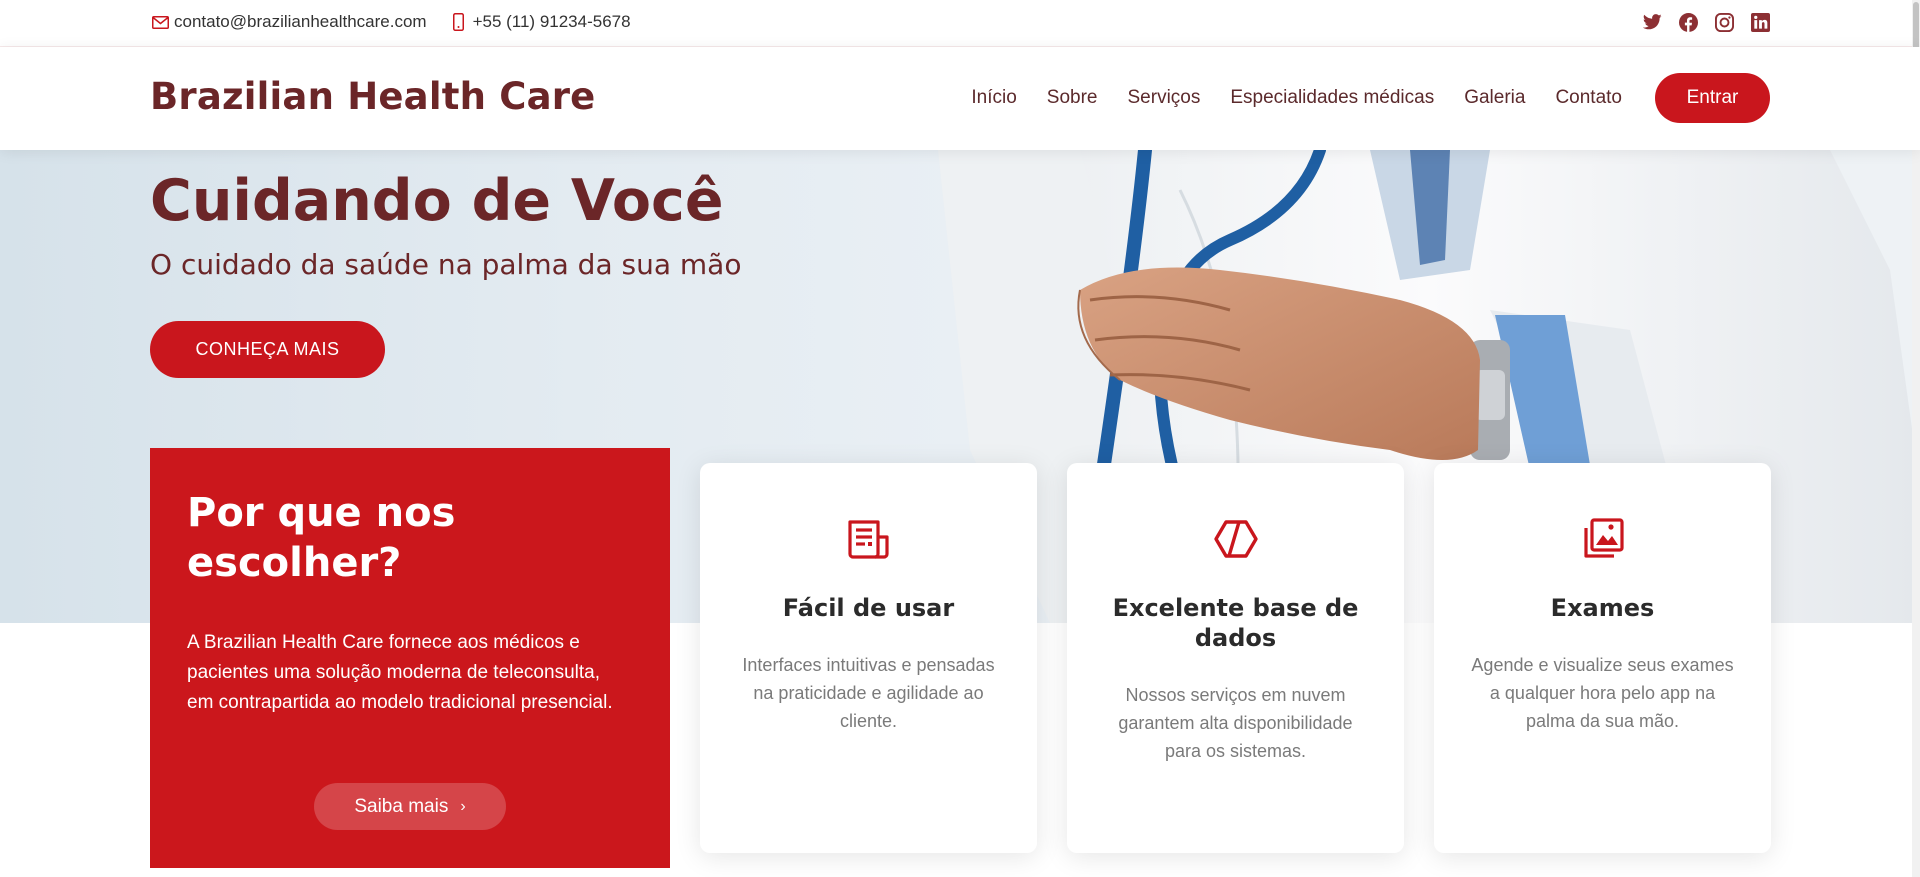 Image resolution: width=1920 pixels, height=877 pixels. What do you see at coordinates (300, 21) in the screenshot?
I see `email-text: contato@brazilianhealthcare.com` at bounding box center [300, 21].